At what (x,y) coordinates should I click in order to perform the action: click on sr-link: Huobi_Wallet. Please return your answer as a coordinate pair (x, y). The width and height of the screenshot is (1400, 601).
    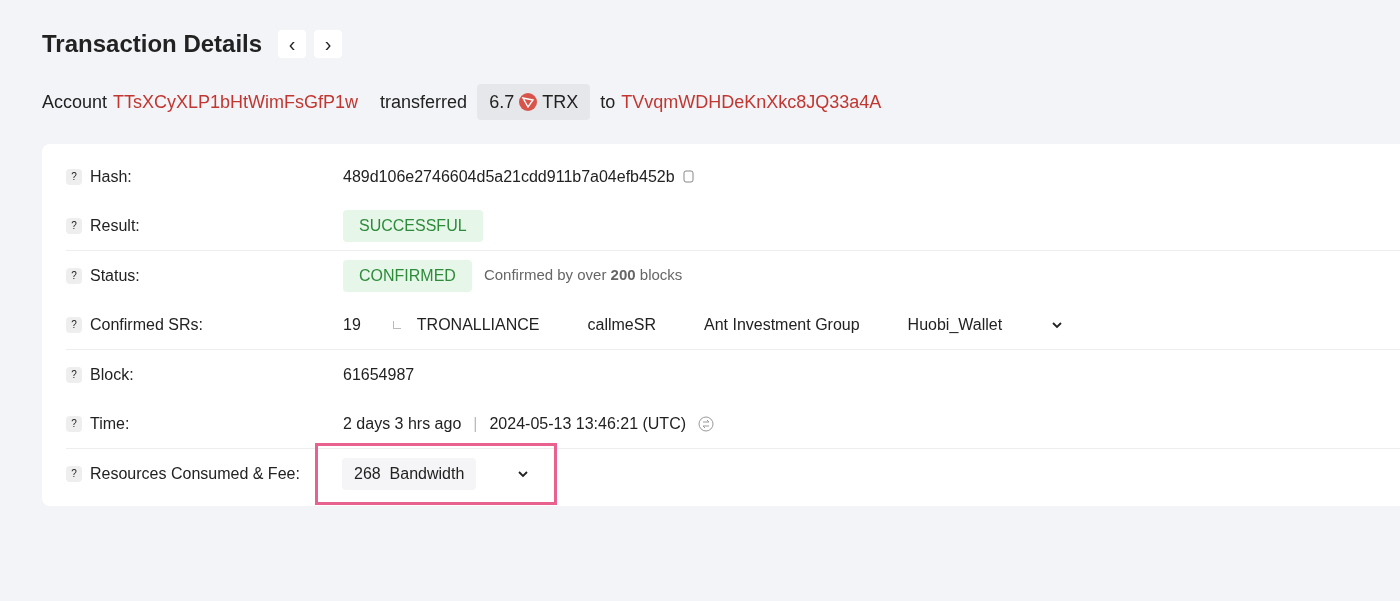
    Looking at the image, I should click on (955, 324).